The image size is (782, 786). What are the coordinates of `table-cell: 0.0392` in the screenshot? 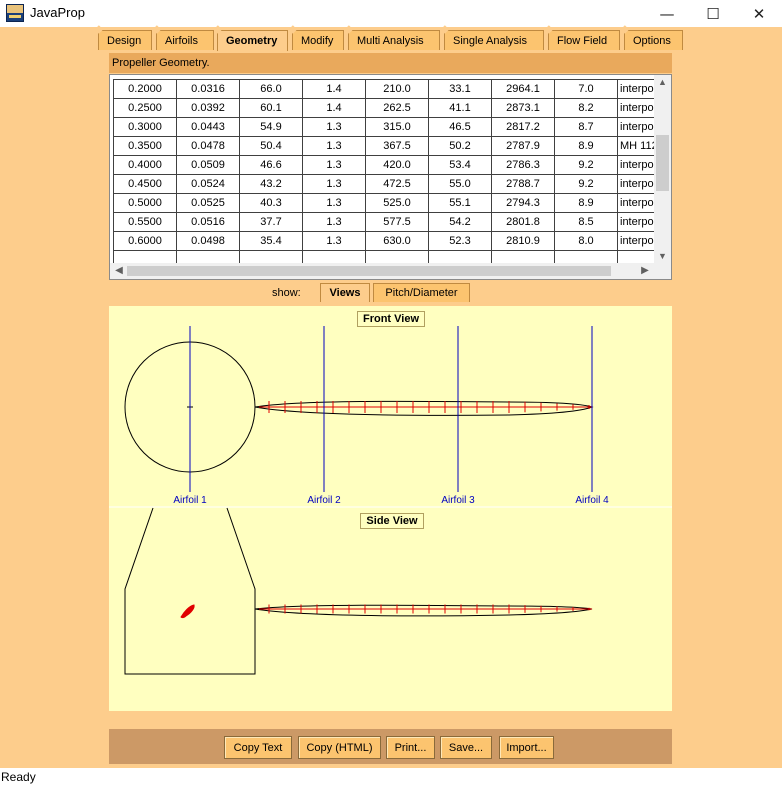 It's located at (208, 108).